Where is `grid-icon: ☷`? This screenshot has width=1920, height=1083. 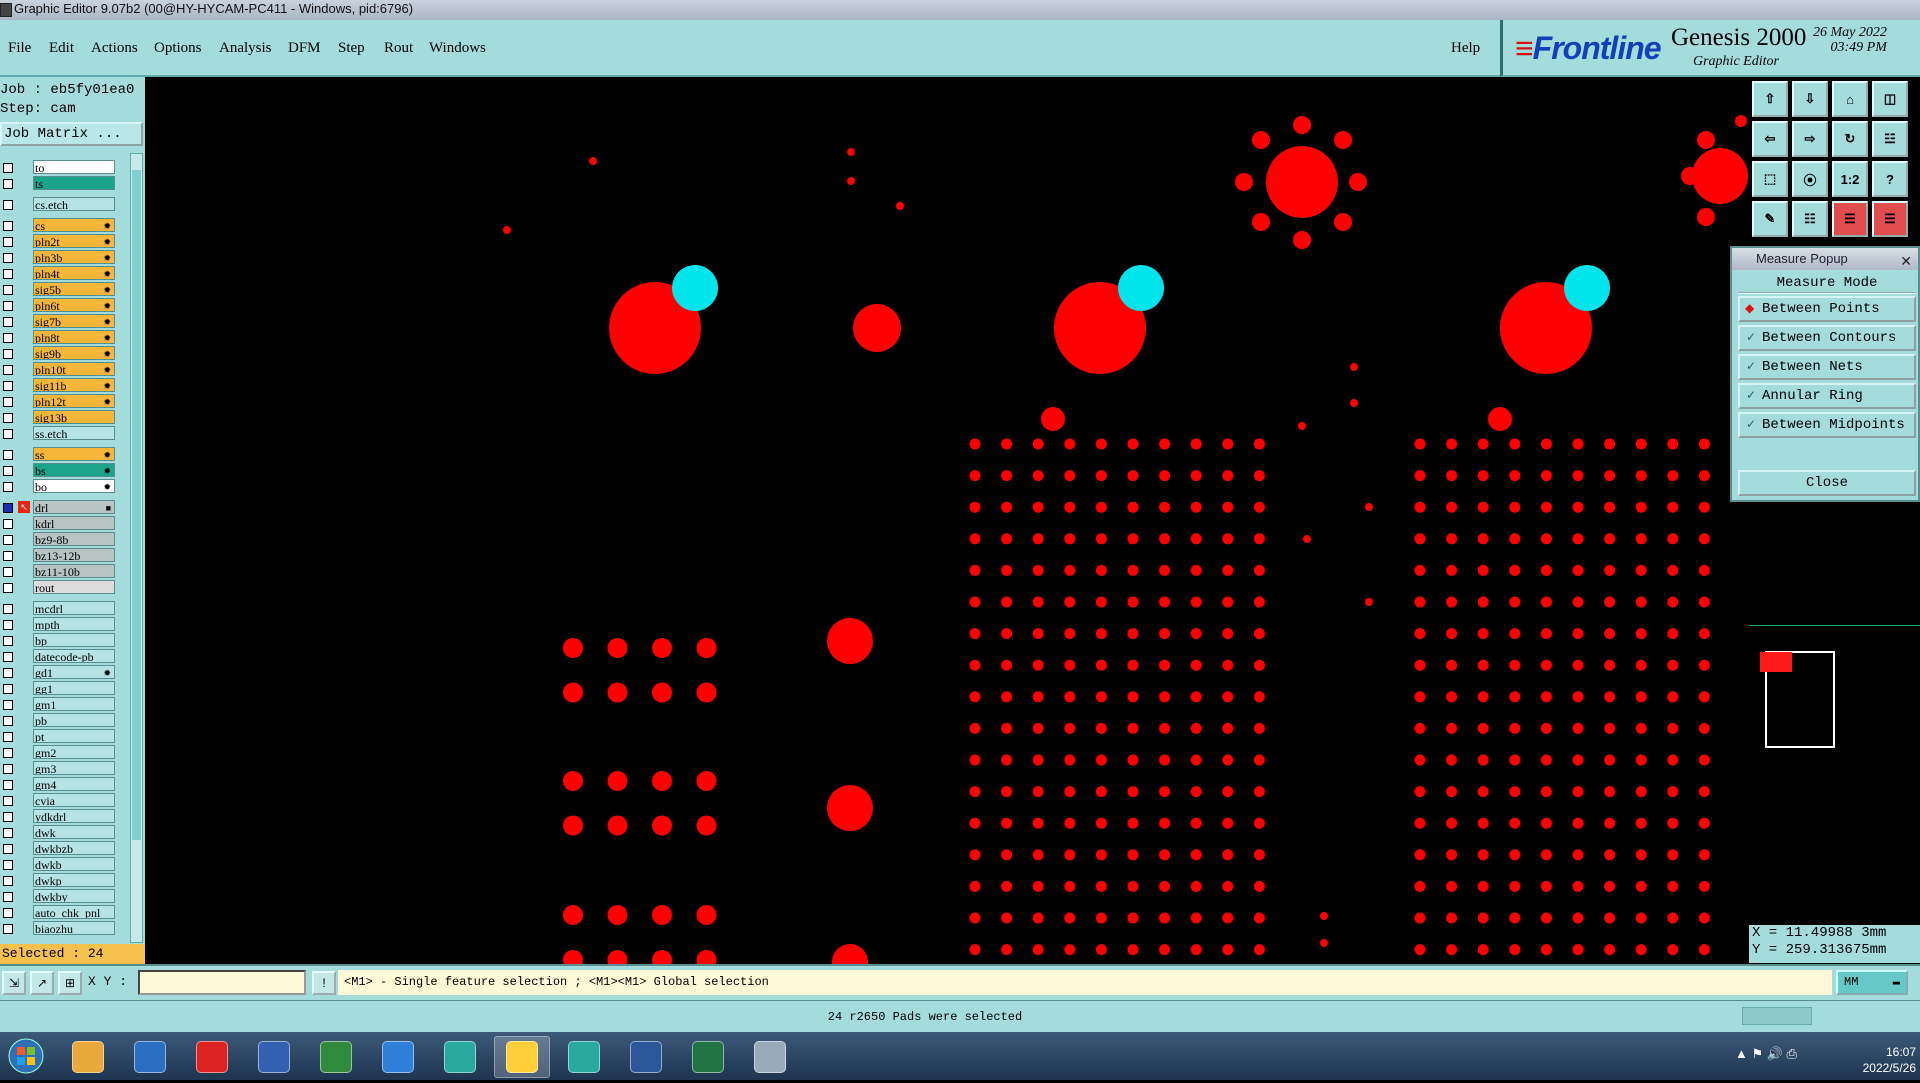
grid-icon: ☷ is located at coordinates (1810, 219).